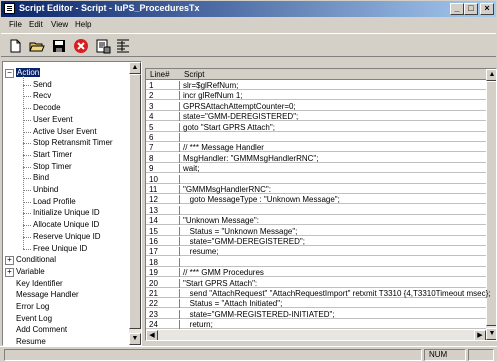  Describe the element at coordinates (316, 127) in the screenshot. I see `script-row: 5 goto "Start GPRS Attach";` at that location.